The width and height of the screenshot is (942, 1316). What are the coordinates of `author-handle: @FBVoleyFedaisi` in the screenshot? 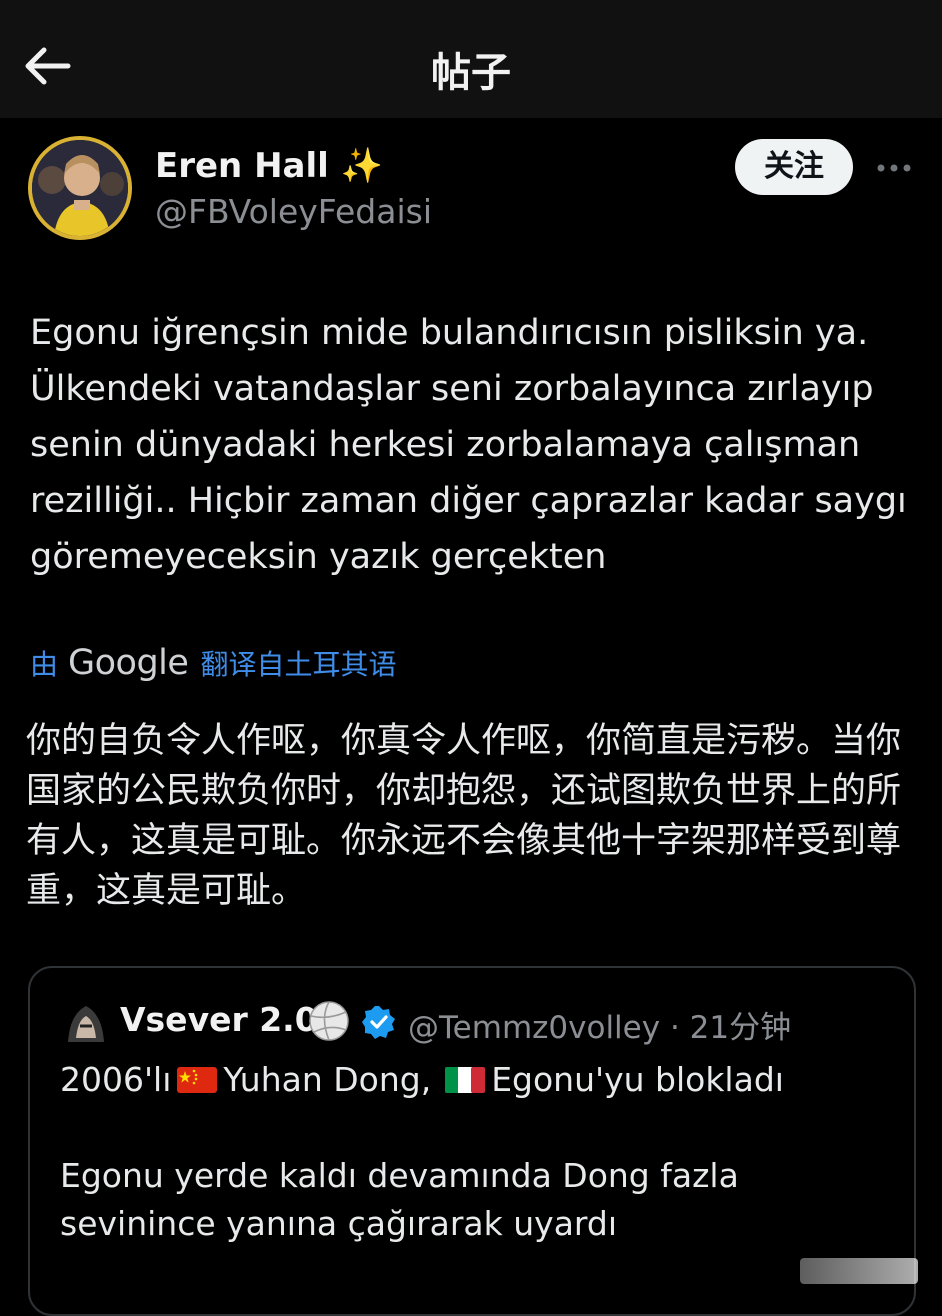 It's located at (293, 211).